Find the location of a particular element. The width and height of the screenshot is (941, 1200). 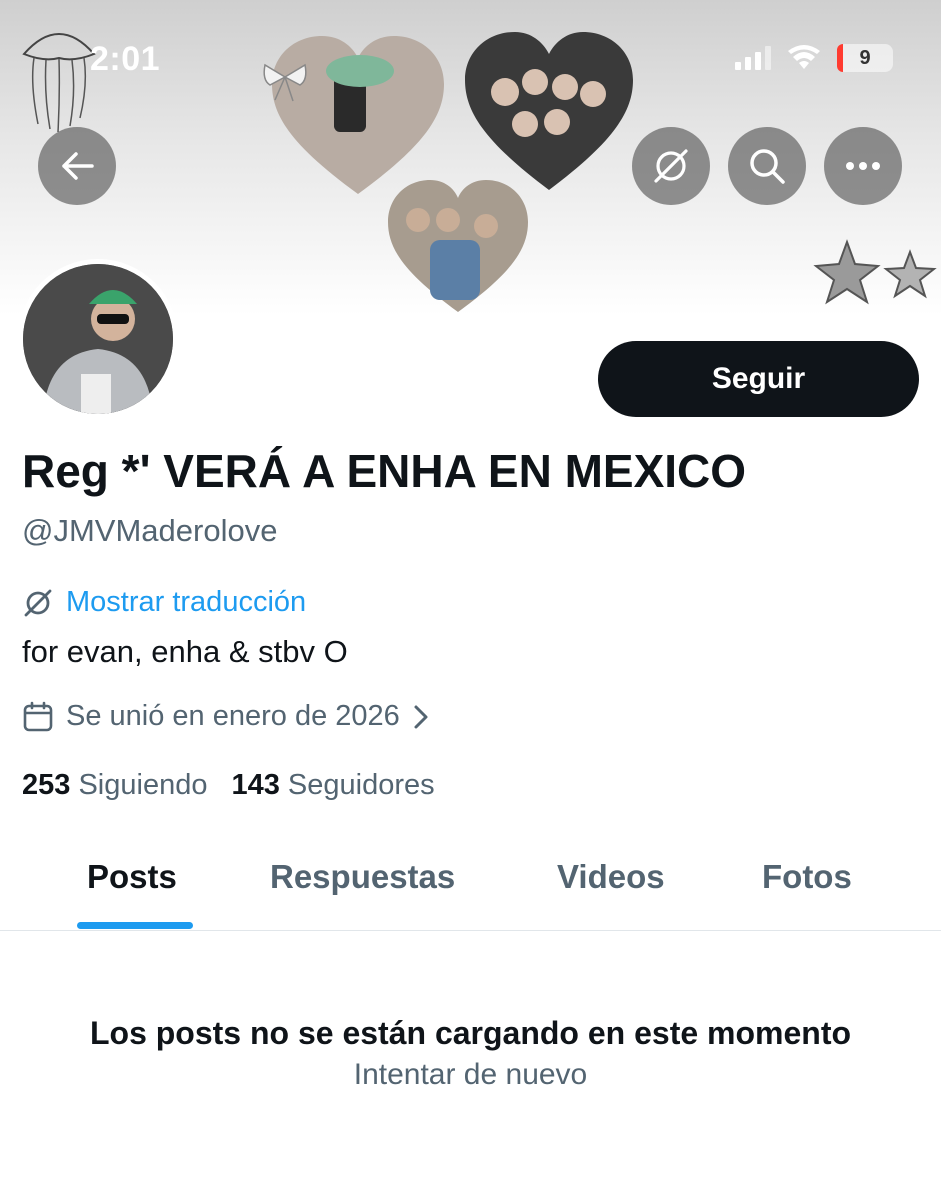

battery-icon: 9 is located at coordinates (865, 58).